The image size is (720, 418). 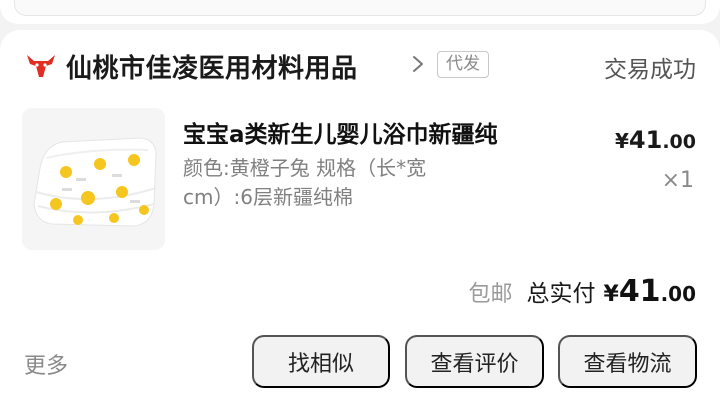 I want to click on order-total: 包邮 总实付 ¥41.00, so click(x=582, y=291).